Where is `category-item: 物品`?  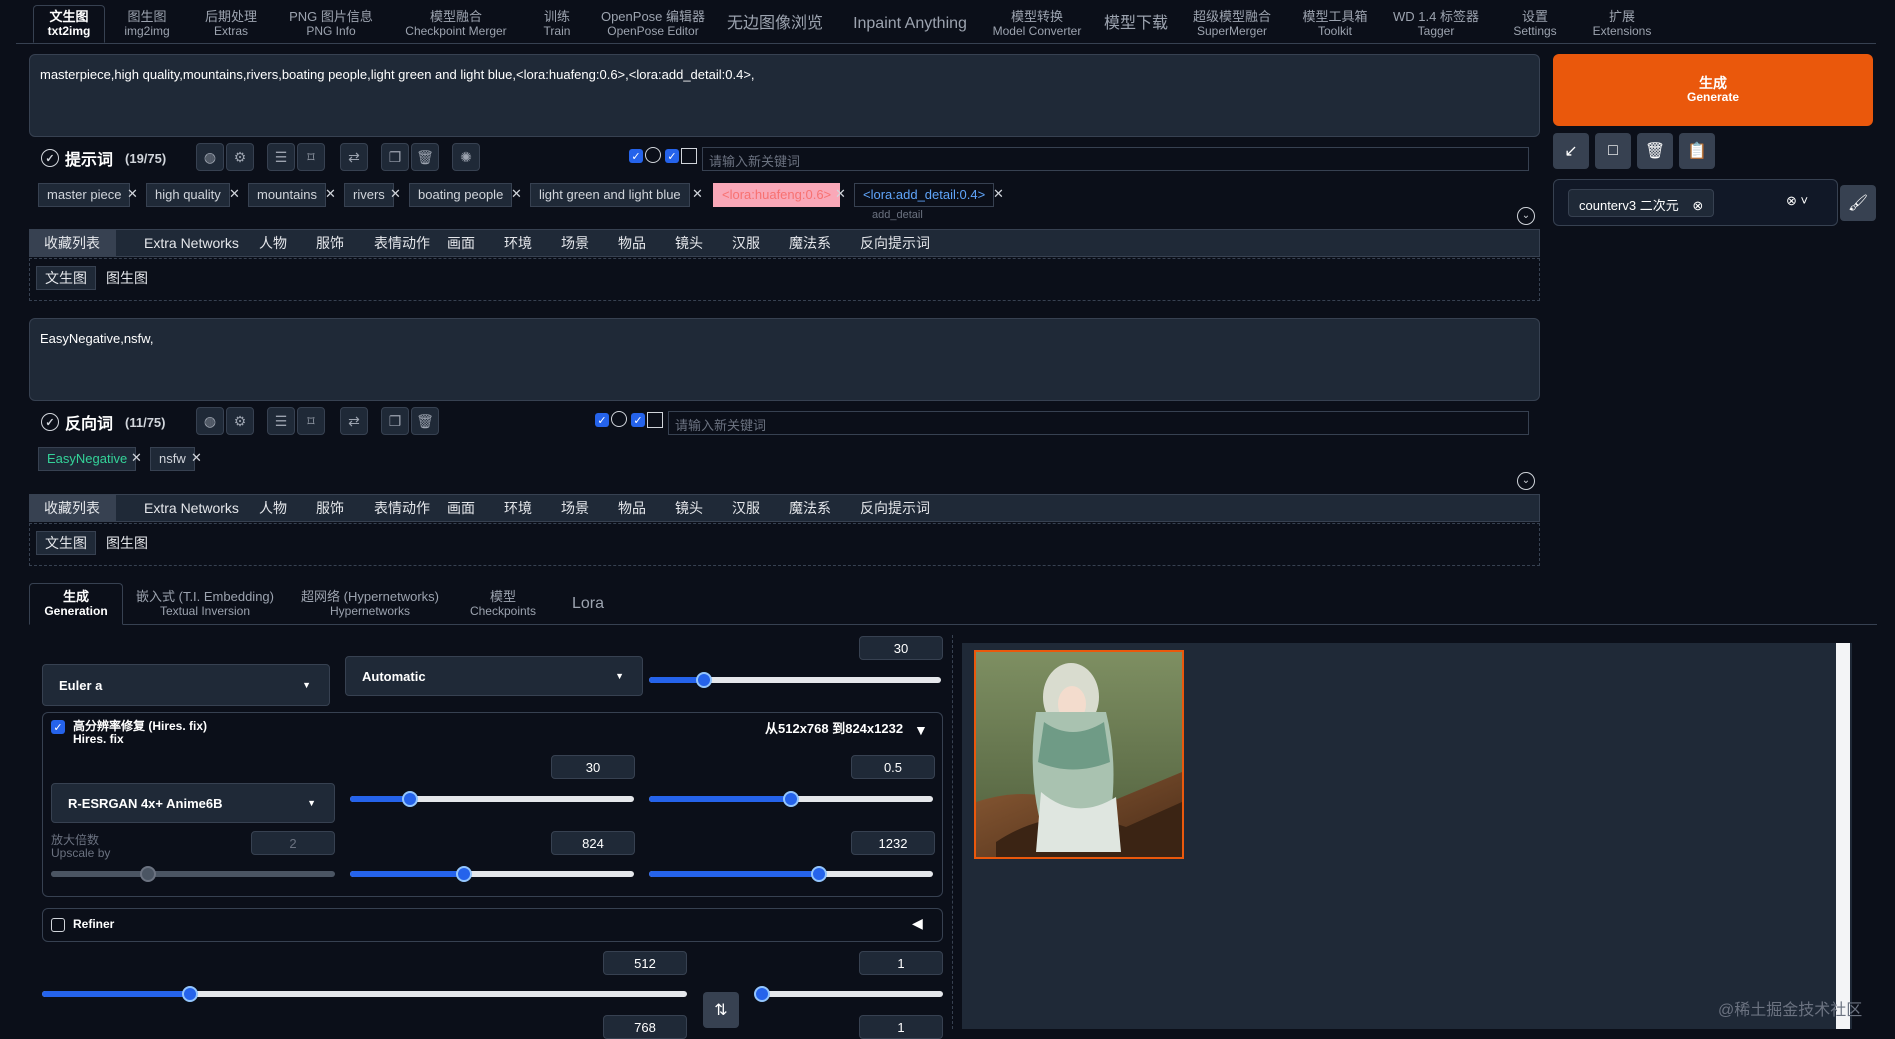 category-item: 物品 is located at coordinates (632, 243).